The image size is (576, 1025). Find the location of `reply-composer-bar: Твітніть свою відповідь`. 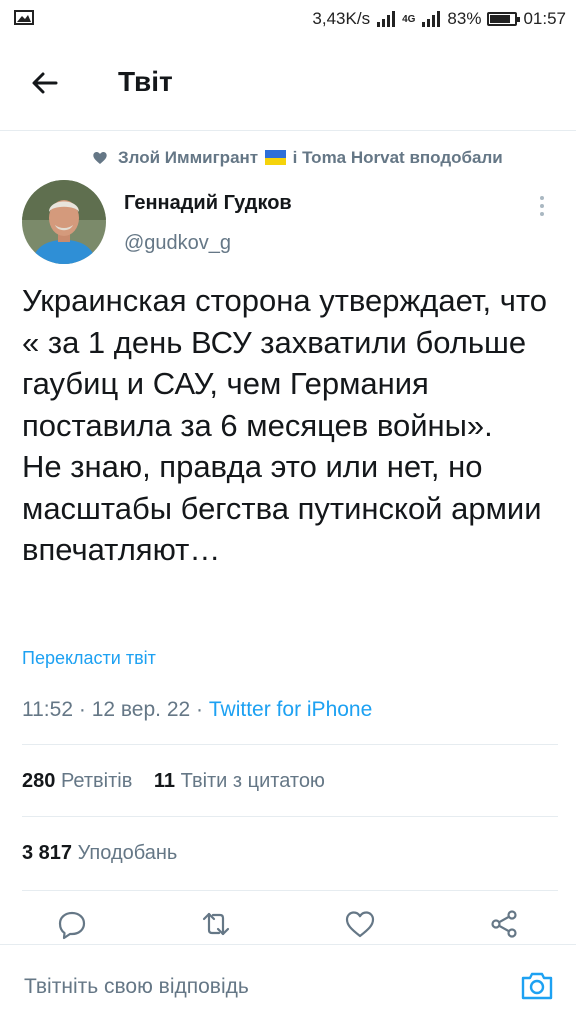

reply-composer-bar: Твітніть свою відповідь is located at coordinates (288, 984).